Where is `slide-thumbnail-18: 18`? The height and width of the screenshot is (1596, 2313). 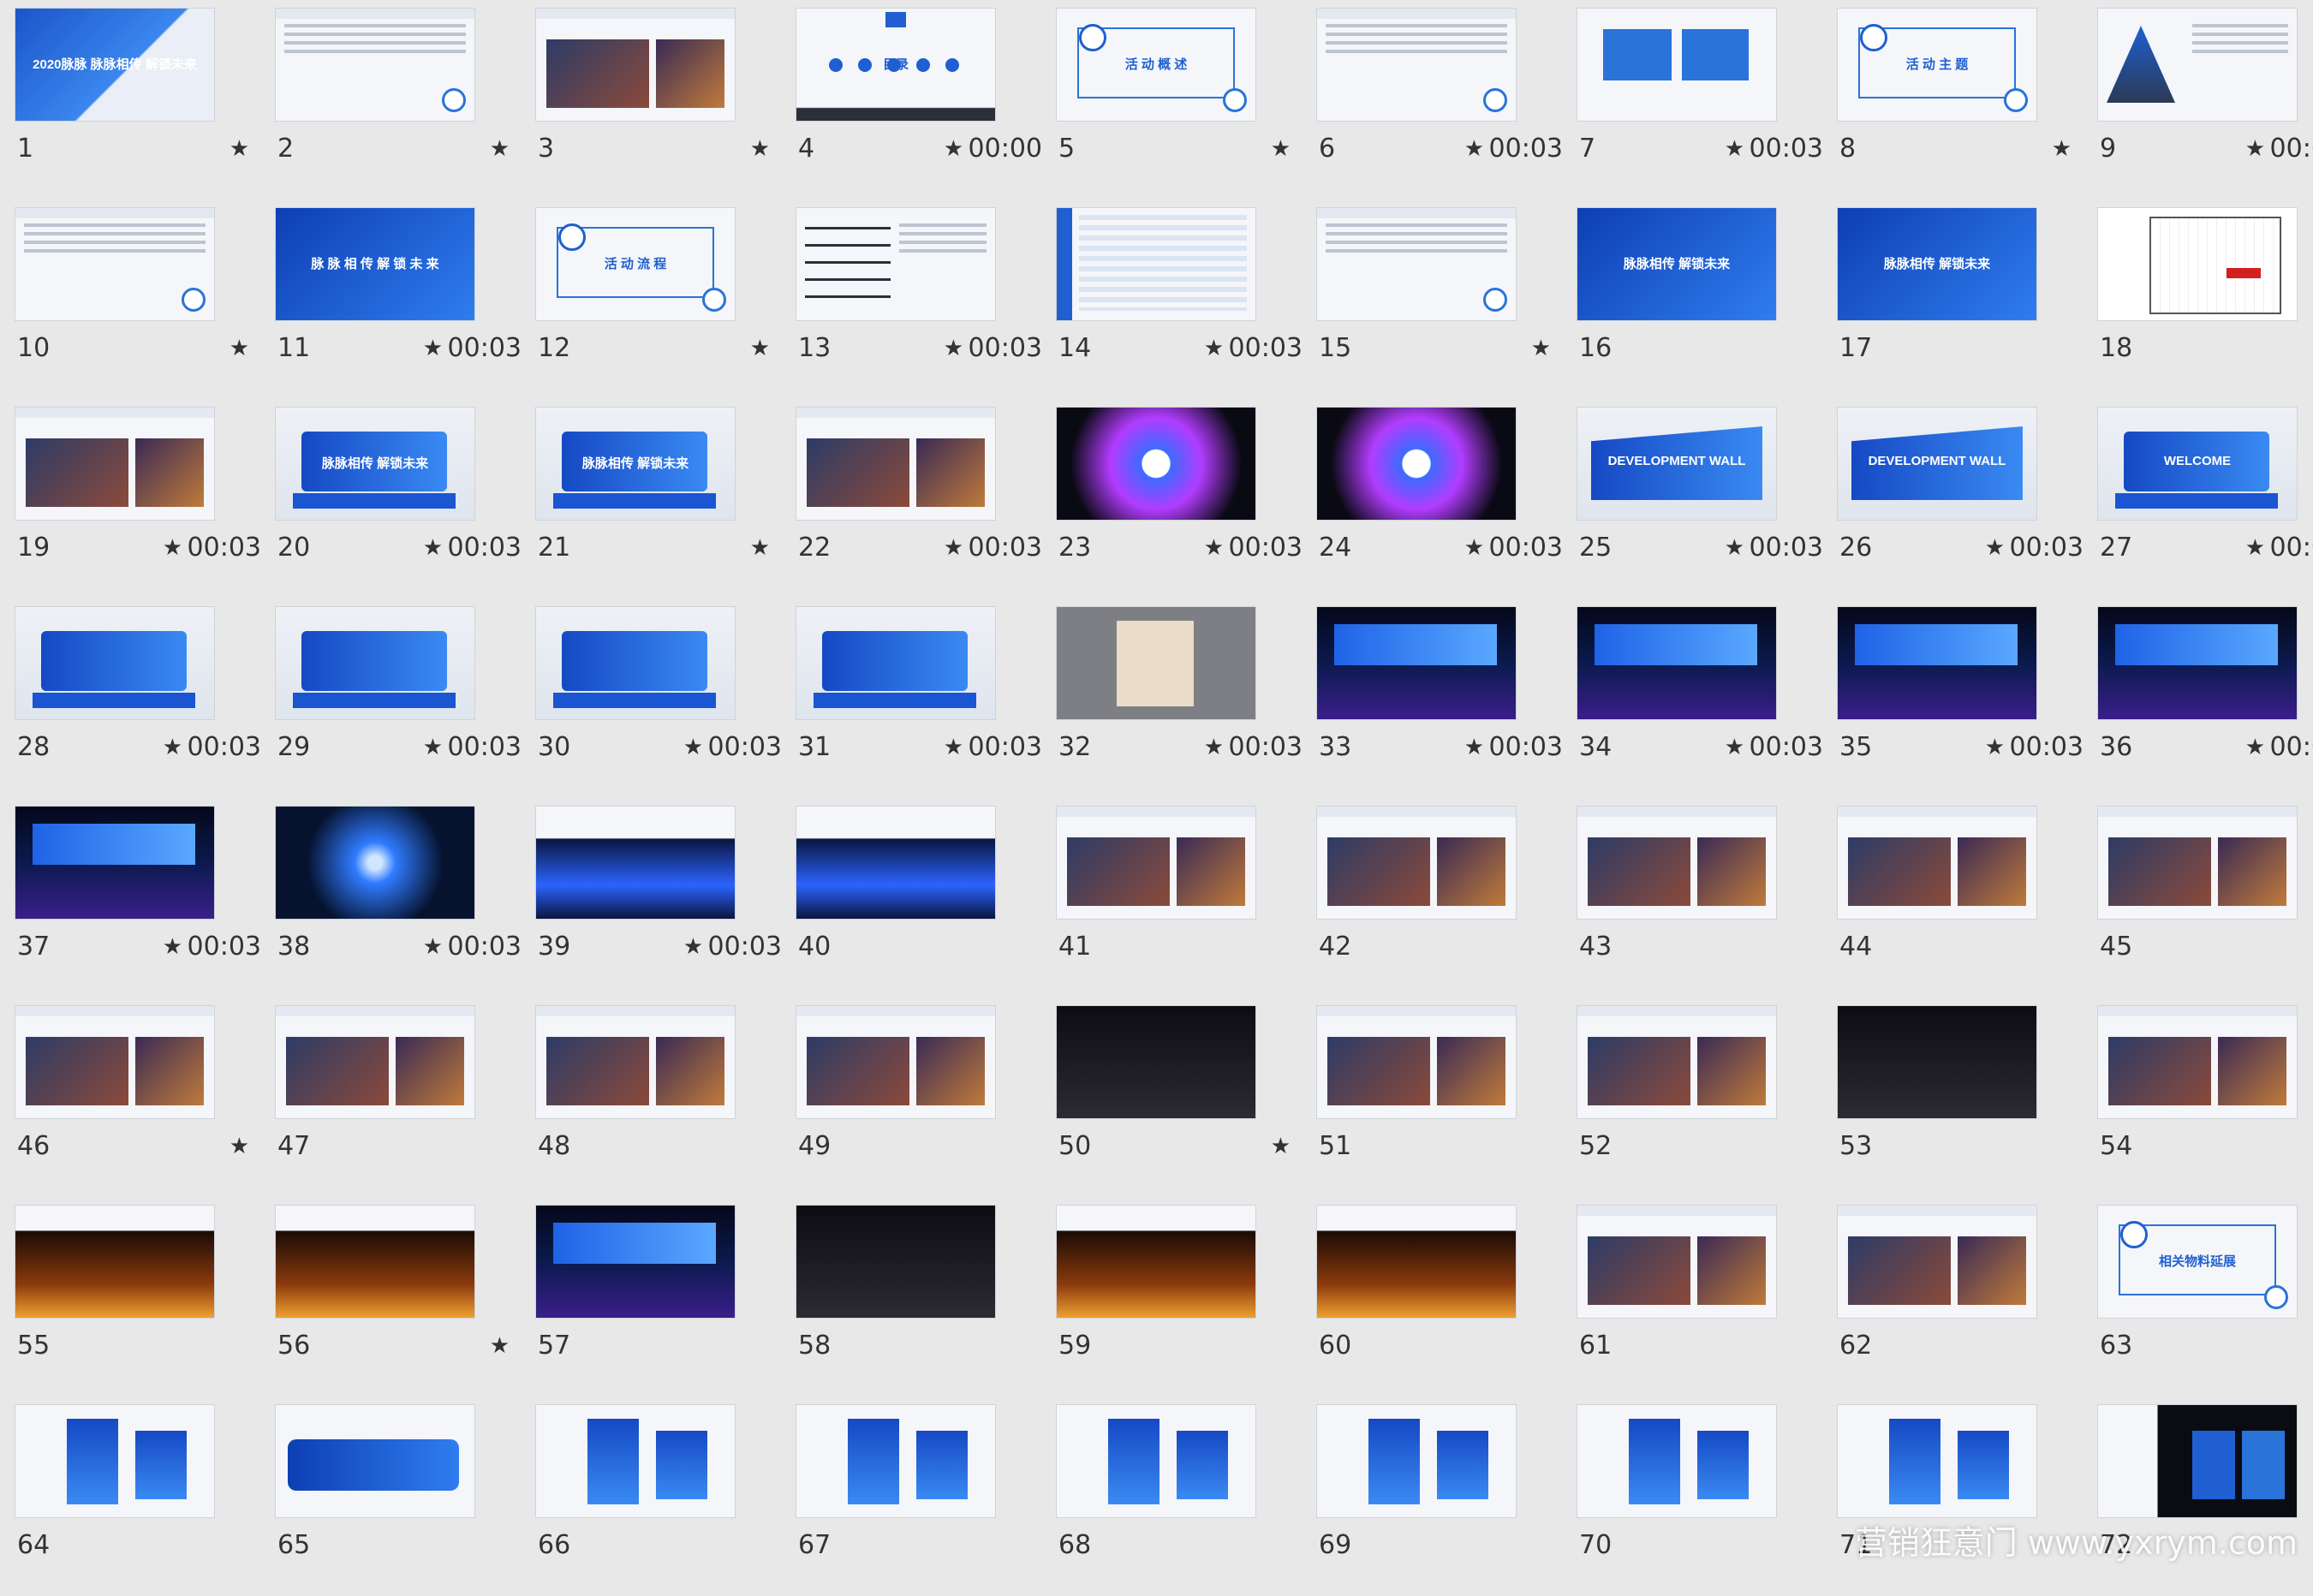 slide-thumbnail-18: 18 is located at coordinates (2198, 299).